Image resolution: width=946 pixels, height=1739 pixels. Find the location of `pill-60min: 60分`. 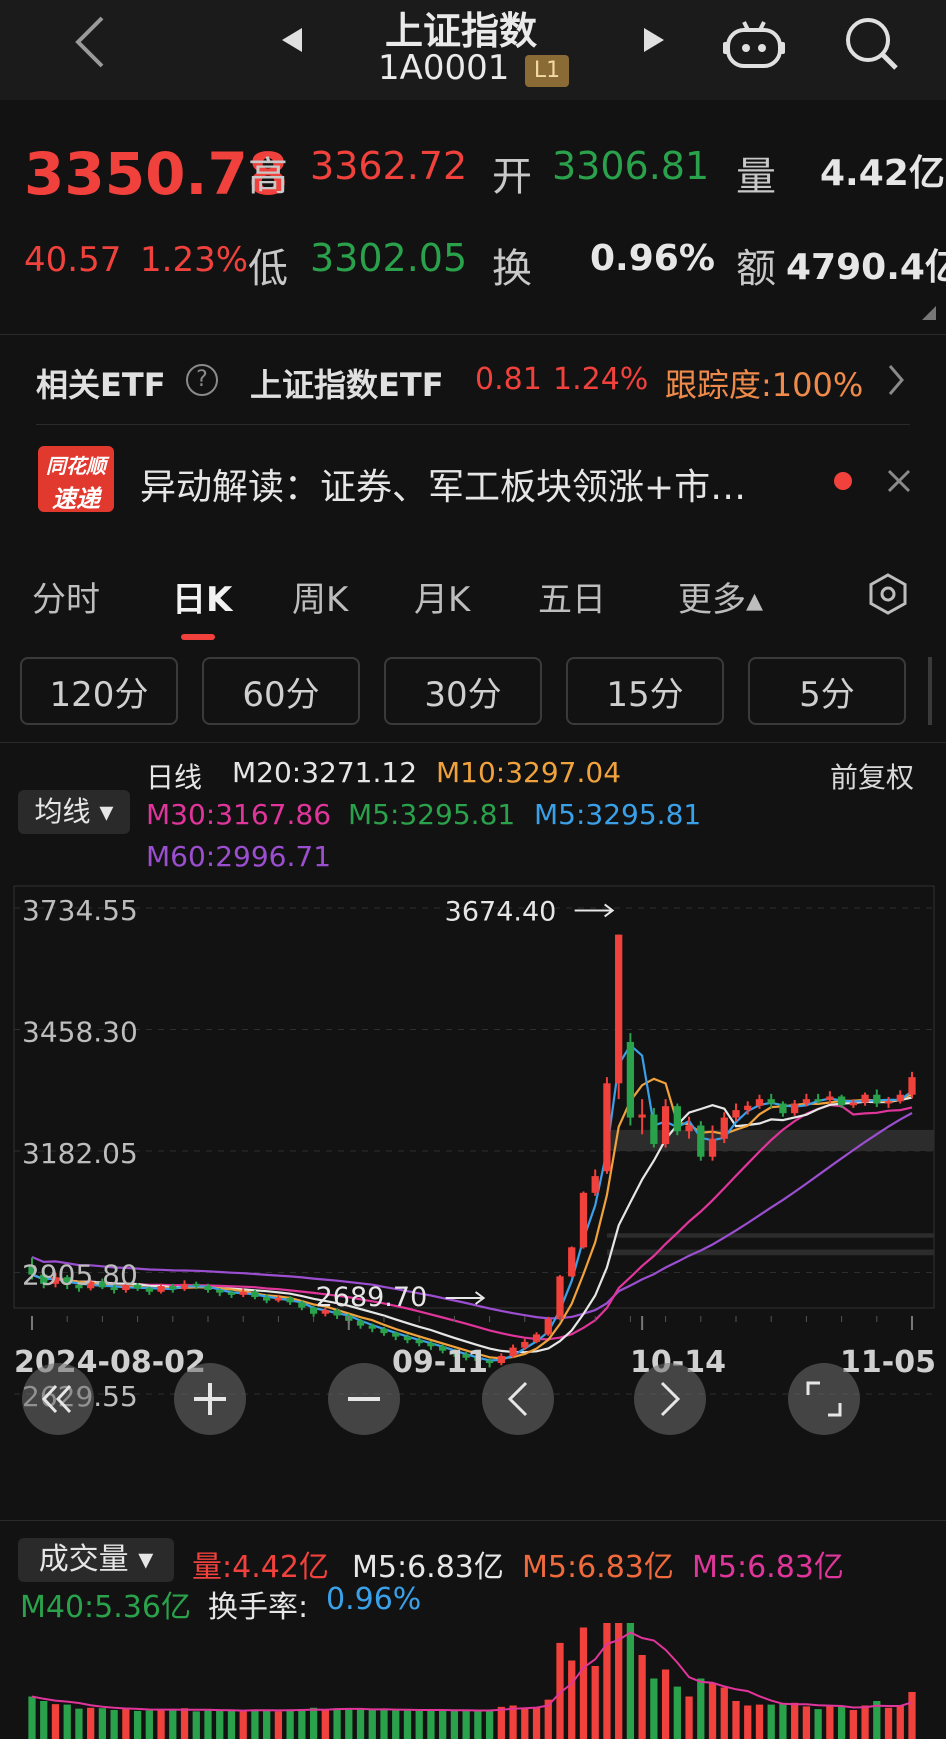

pill-60min: 60分 is located at coordinates (281, 691).